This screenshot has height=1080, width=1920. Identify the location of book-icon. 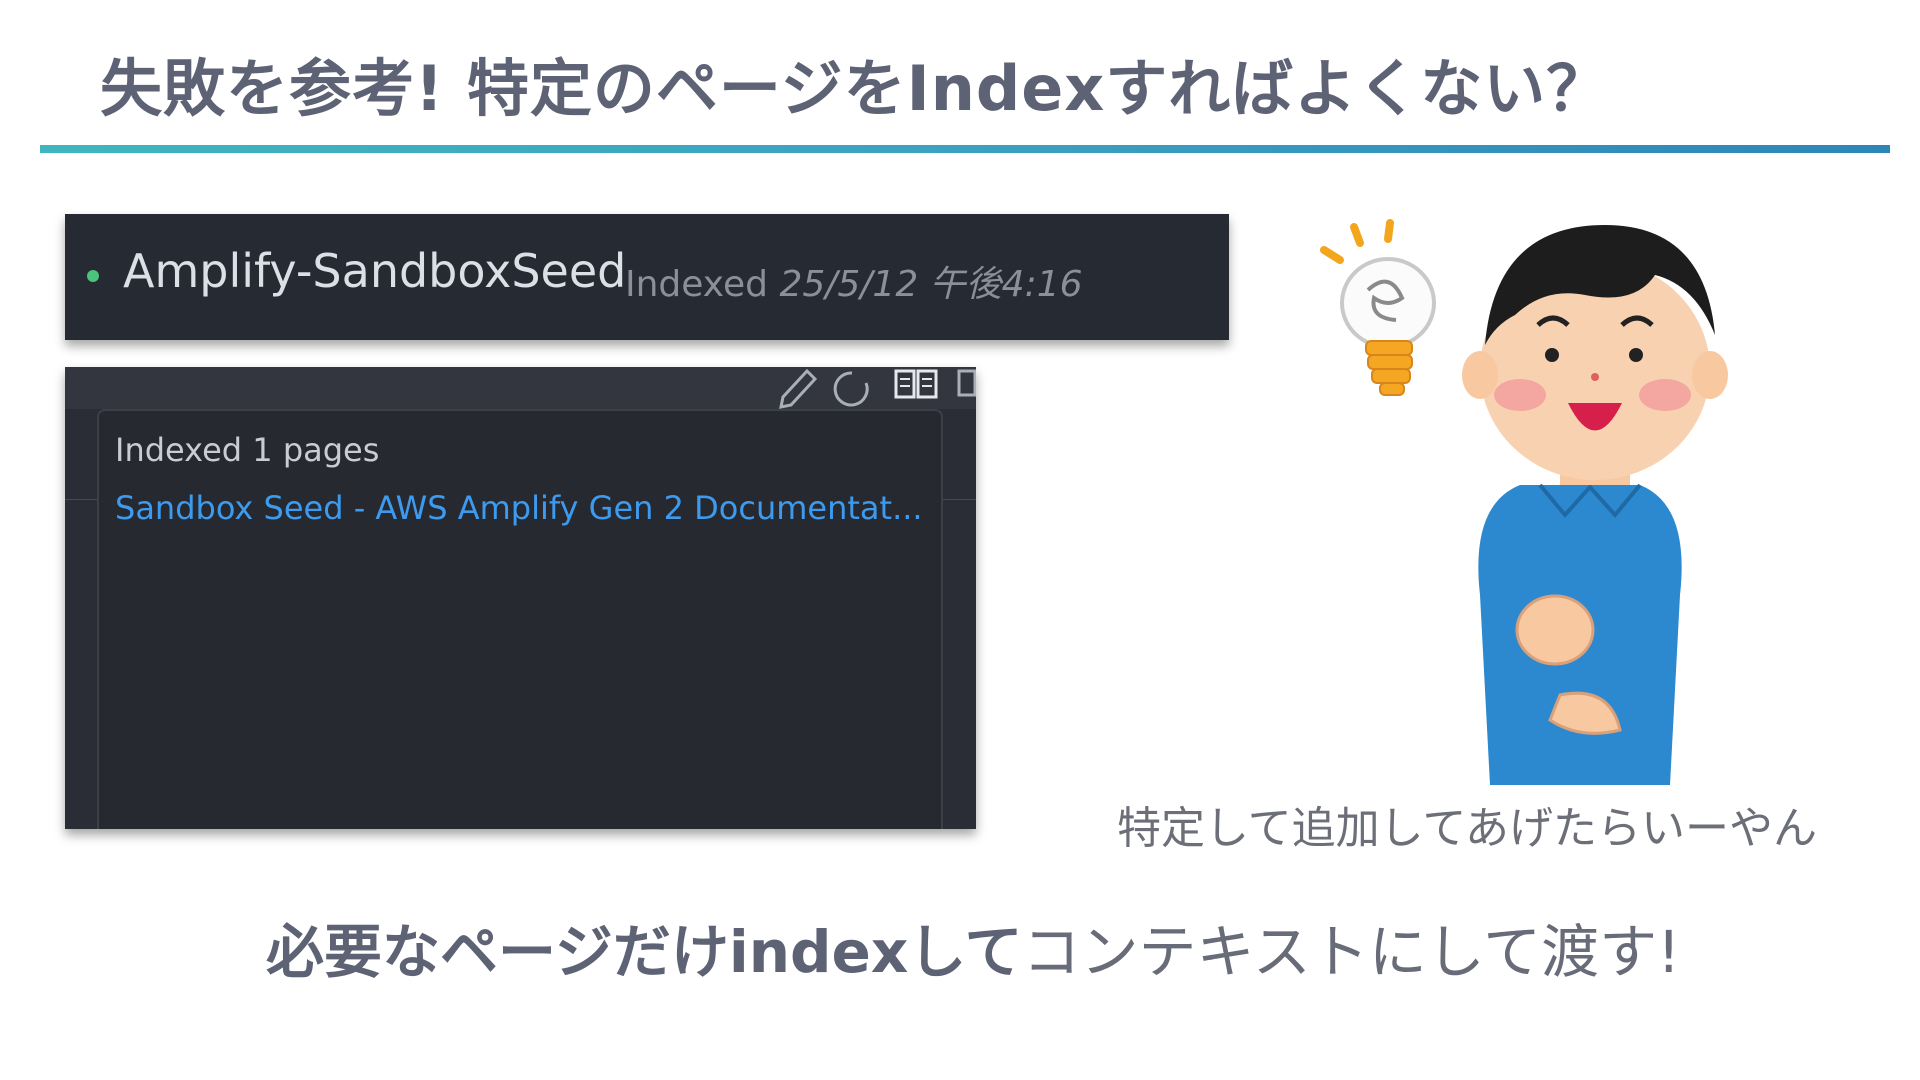
(916, 388).